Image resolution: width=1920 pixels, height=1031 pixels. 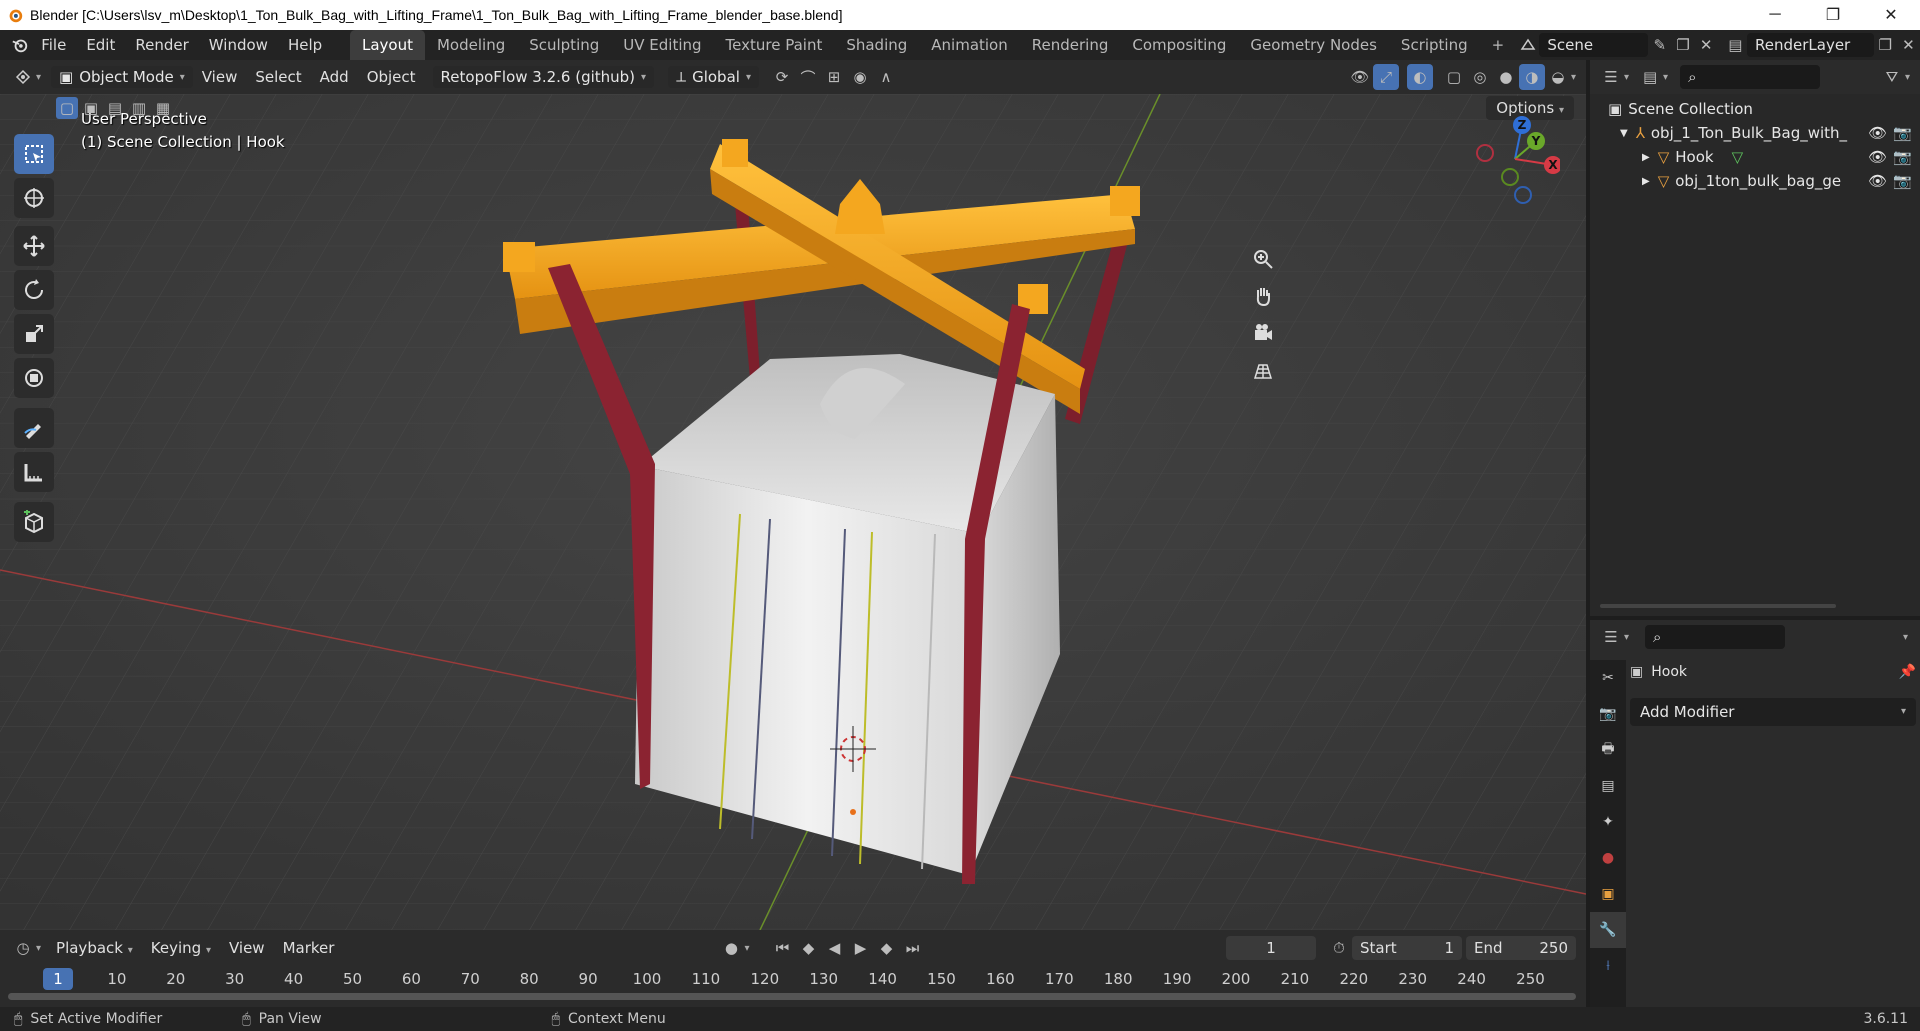 What do you see at coordinates (1407, 948) in the screenshot?
I see `start-frame-field: Start 1` at bounding box center [1407, 948].